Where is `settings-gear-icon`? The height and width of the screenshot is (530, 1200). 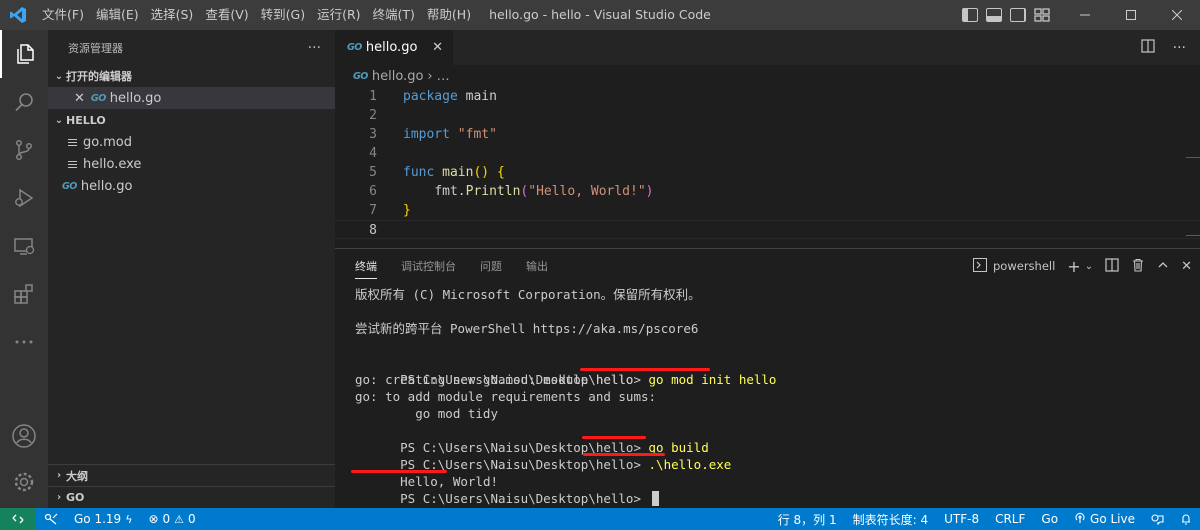 settings-gear-icon is located at coordinates (24, 482).